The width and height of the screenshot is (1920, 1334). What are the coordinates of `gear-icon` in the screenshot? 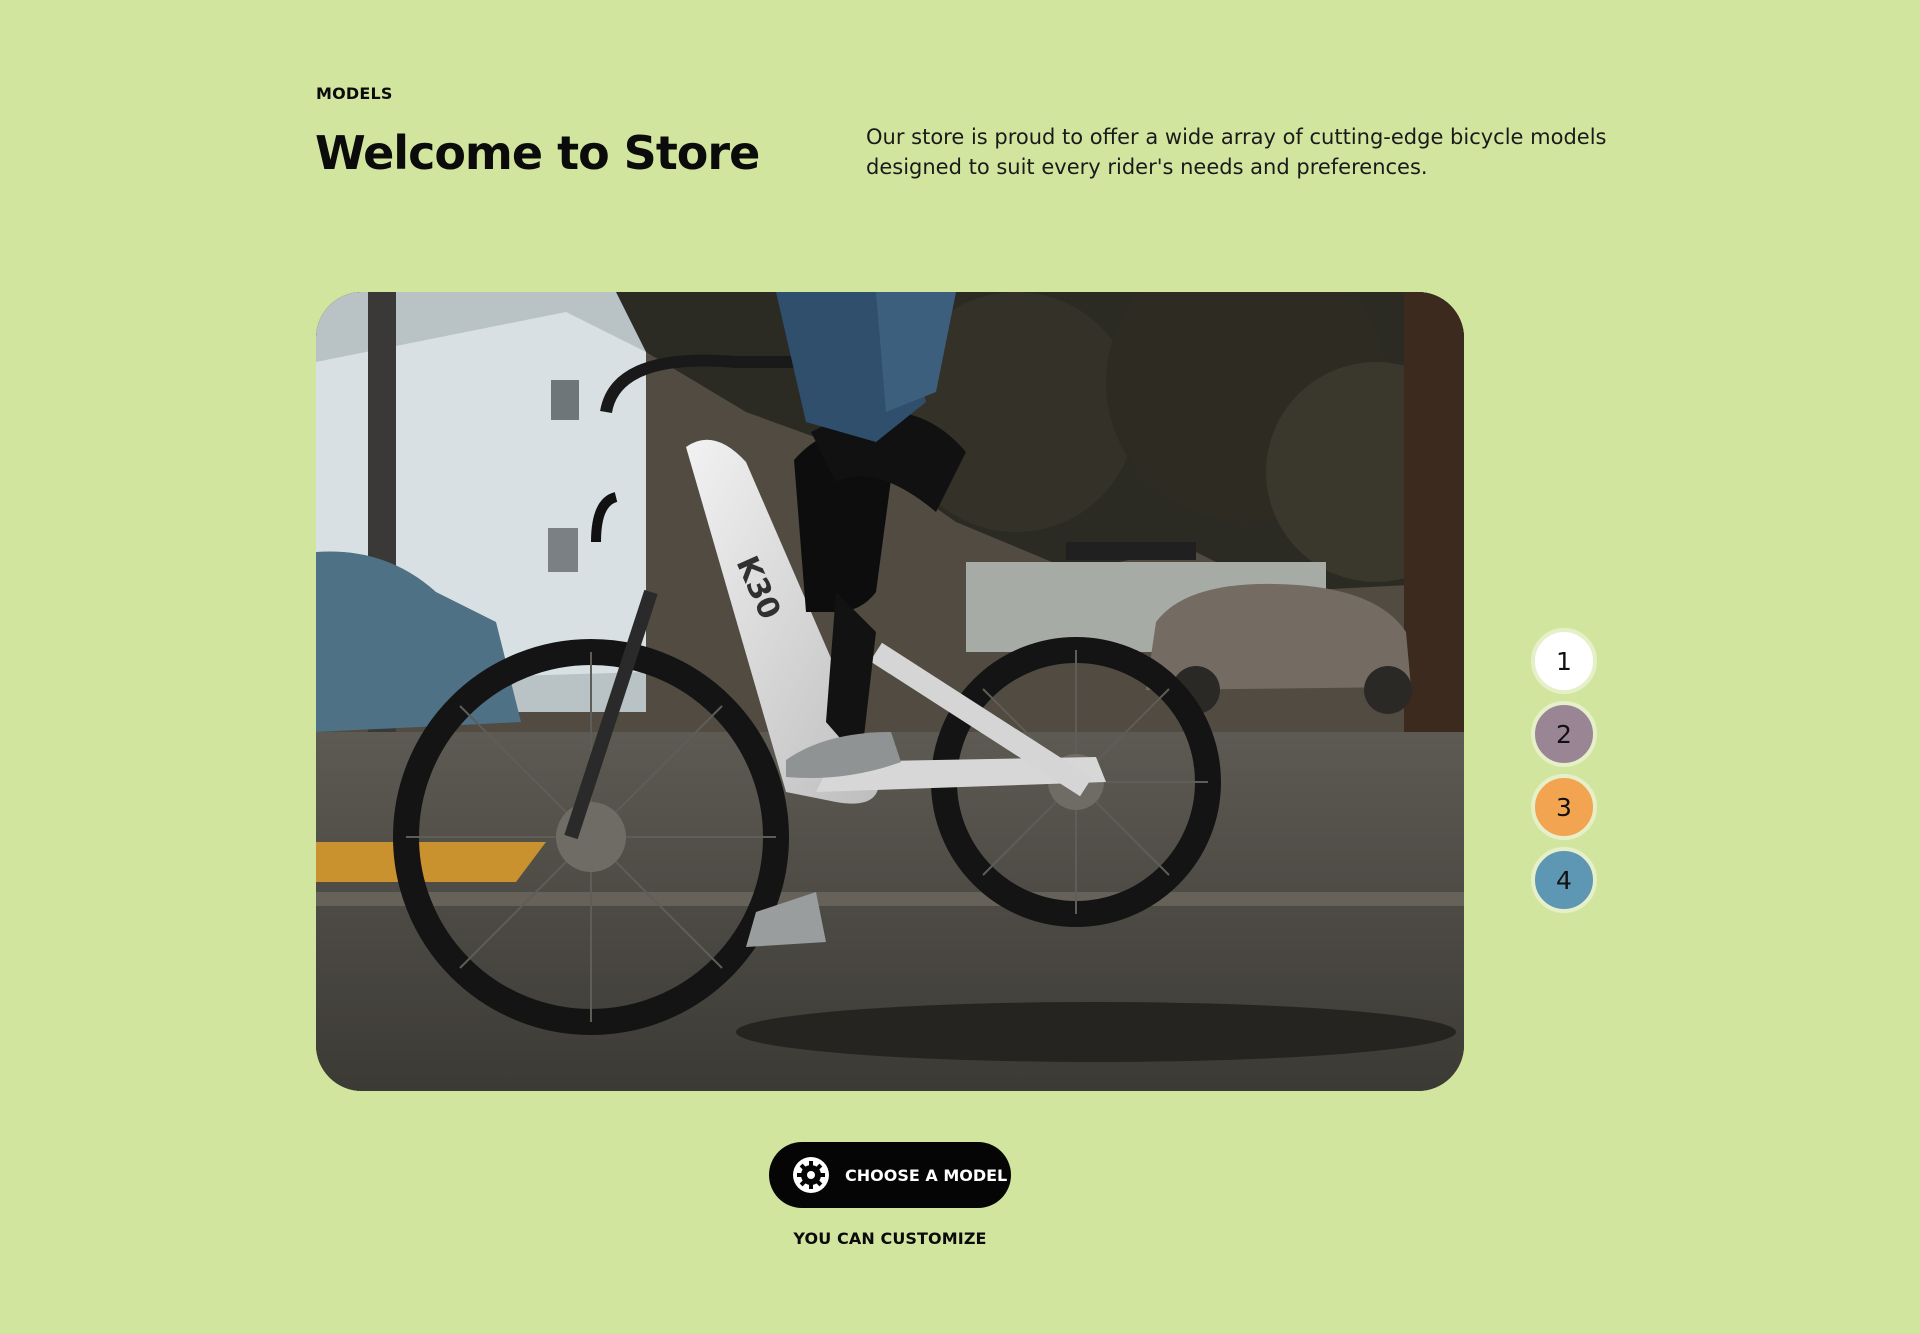 It's located at (811, 1175).